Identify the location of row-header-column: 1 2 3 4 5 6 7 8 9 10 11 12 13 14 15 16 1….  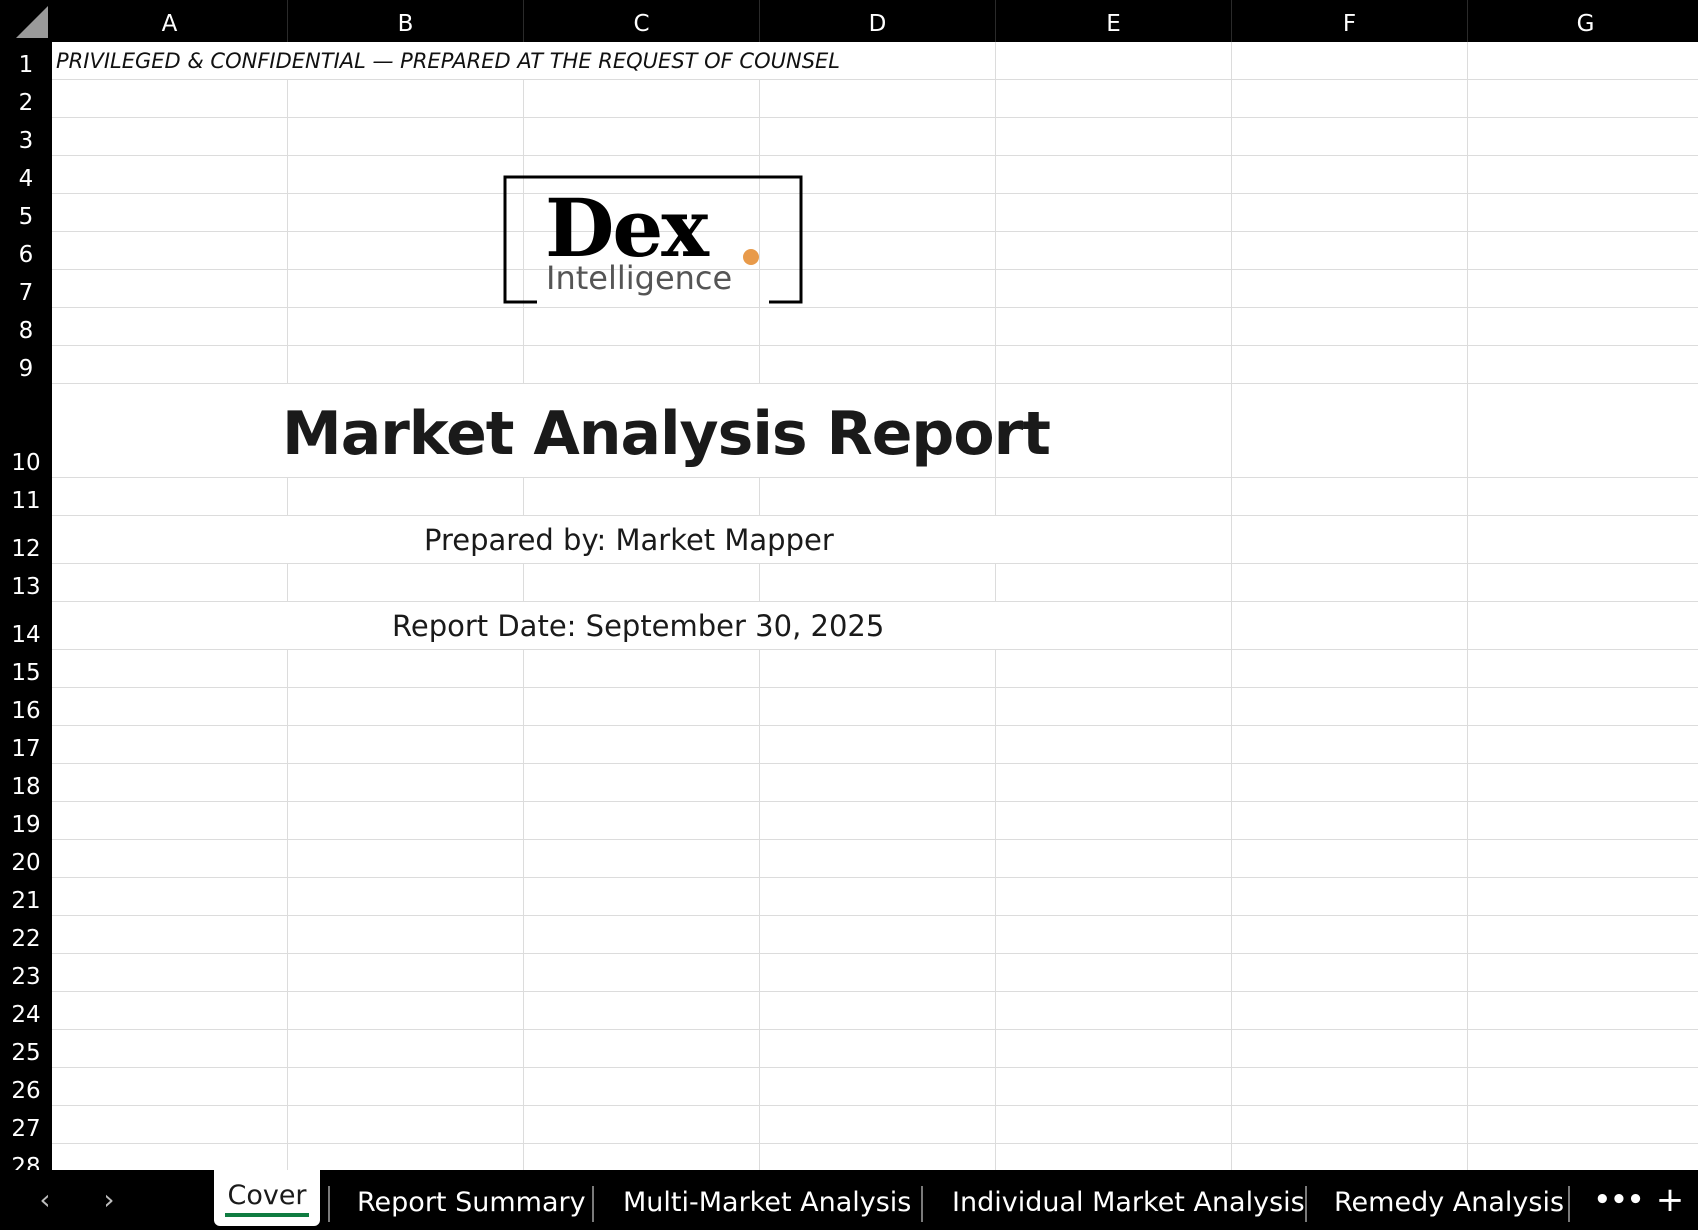
(26, 606).